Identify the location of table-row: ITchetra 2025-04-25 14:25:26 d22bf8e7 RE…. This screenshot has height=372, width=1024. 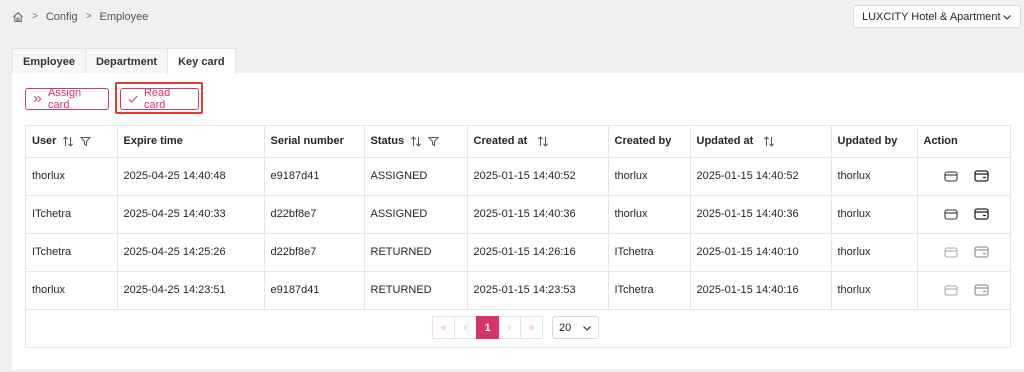
(518, 252).